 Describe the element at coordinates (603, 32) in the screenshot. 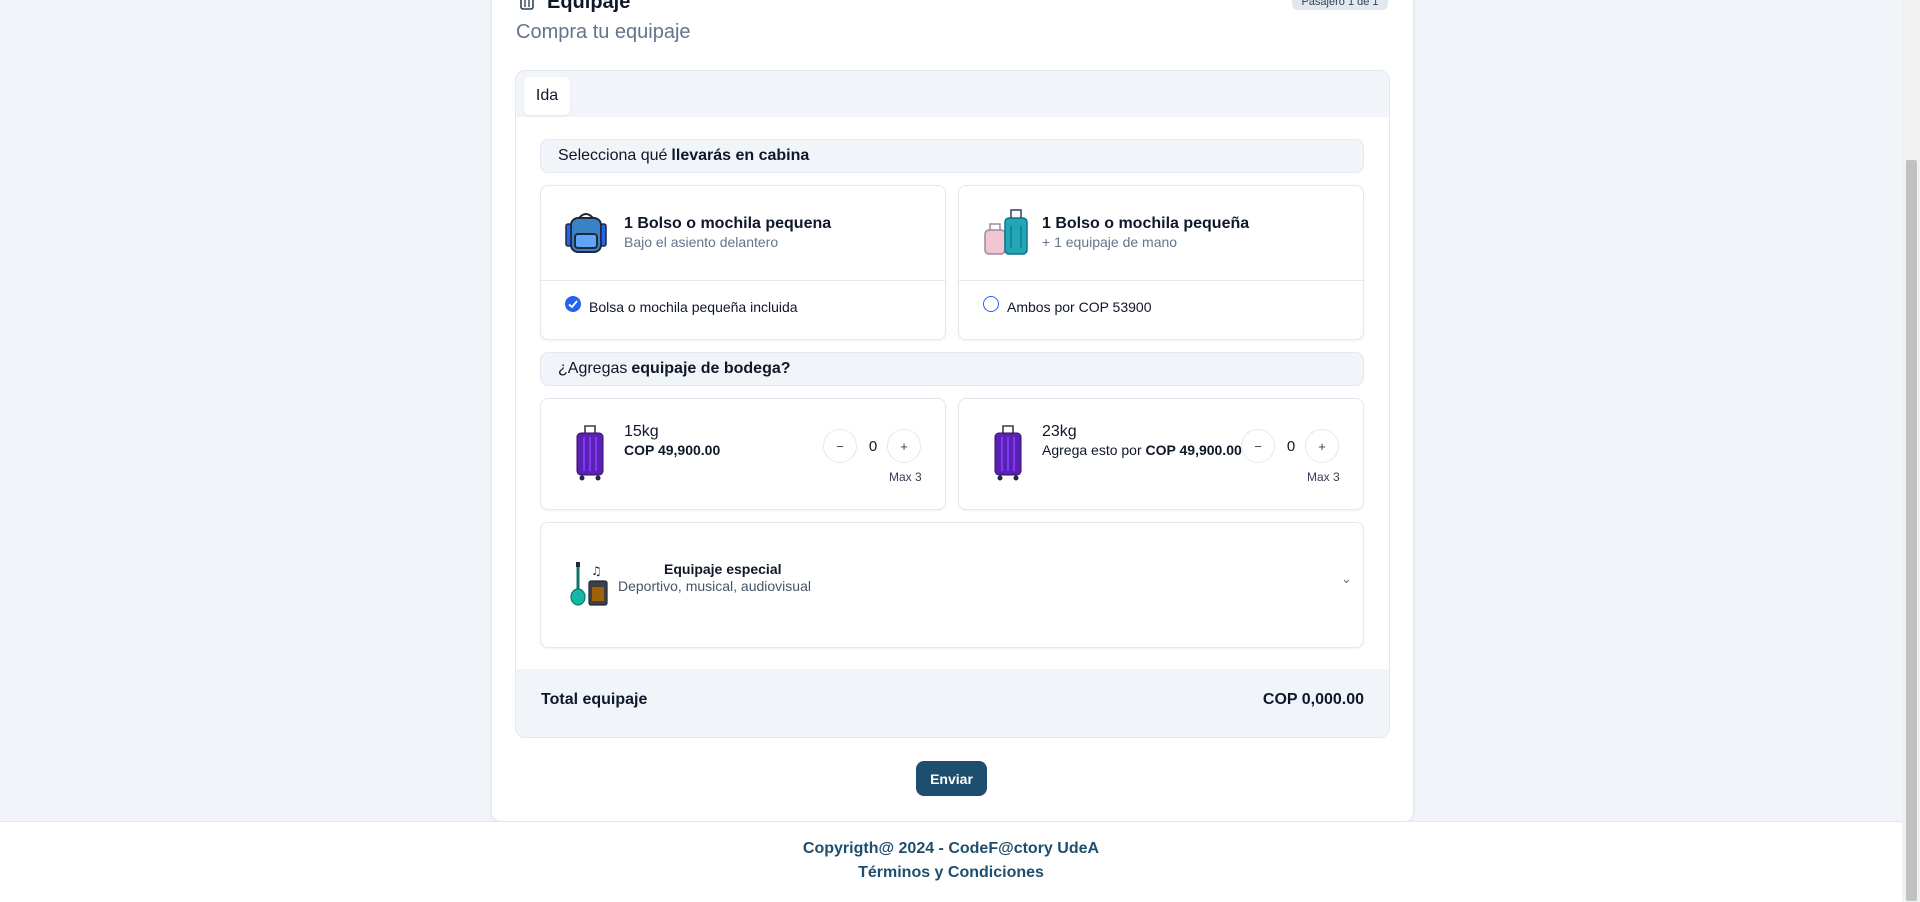

I see `page-subtitle: Compra tu equipaje` at that location.